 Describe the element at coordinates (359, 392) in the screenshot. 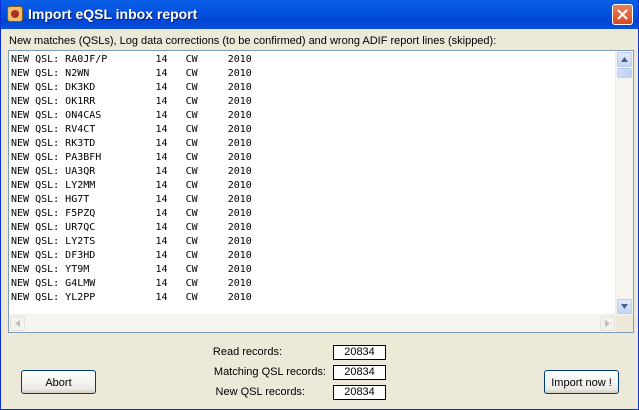

I see `new-qsl-records-value: 20834` at that location.